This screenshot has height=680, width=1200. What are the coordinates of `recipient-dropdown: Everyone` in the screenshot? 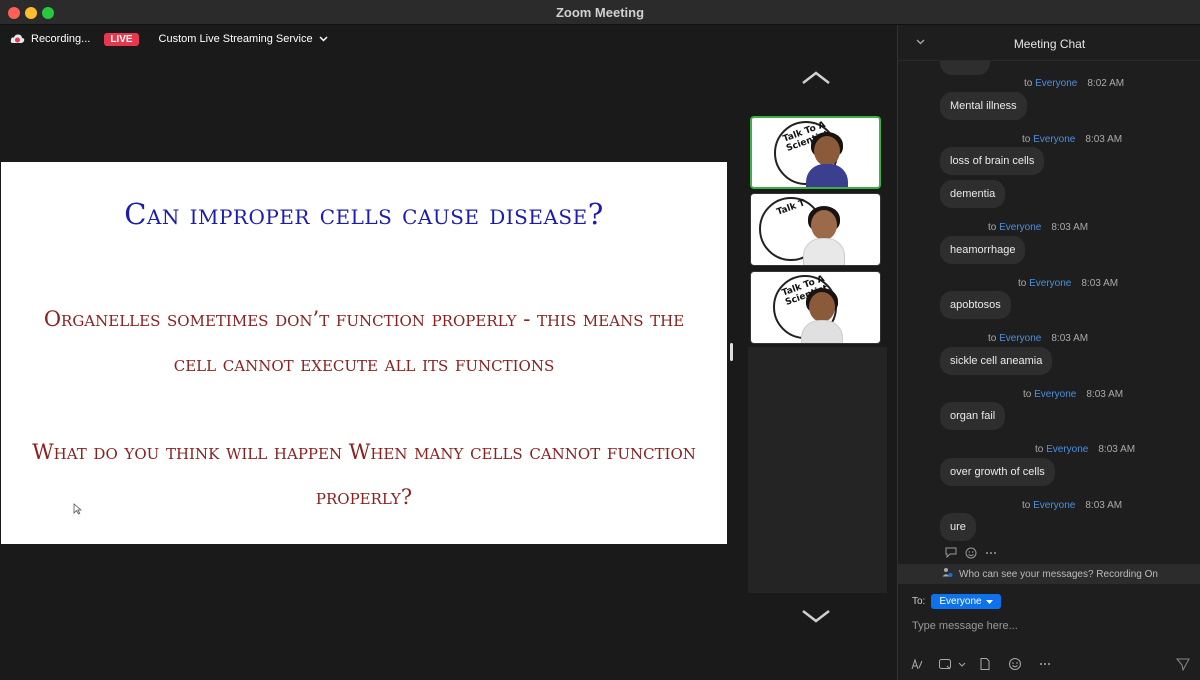 It's located at (966, 601).